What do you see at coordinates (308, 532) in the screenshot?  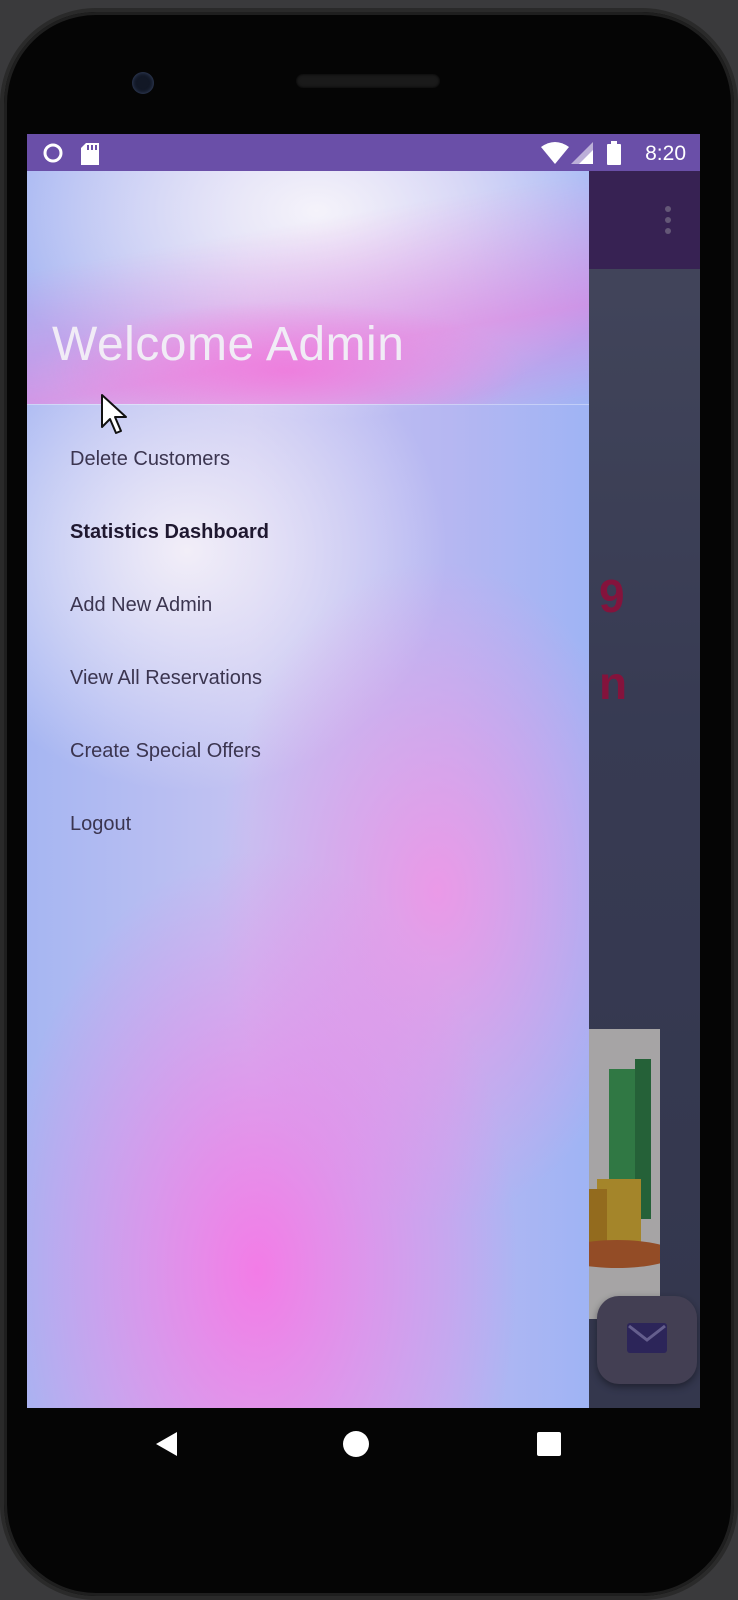 I see `menu-item-statistics-dashboard: Statistics Dashboard` at bounding box center [308, 532].